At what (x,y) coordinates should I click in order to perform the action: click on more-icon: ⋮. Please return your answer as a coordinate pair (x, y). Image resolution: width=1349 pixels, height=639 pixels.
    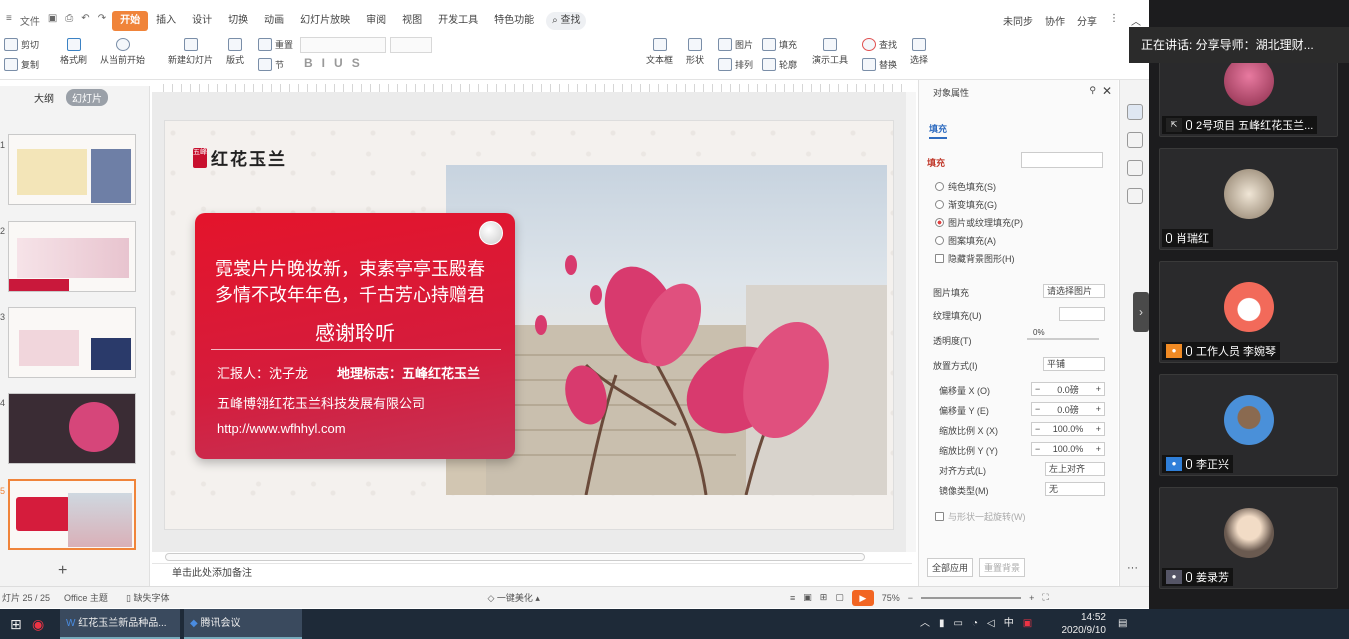
    Looking at the image, I should click on (1114, 20).